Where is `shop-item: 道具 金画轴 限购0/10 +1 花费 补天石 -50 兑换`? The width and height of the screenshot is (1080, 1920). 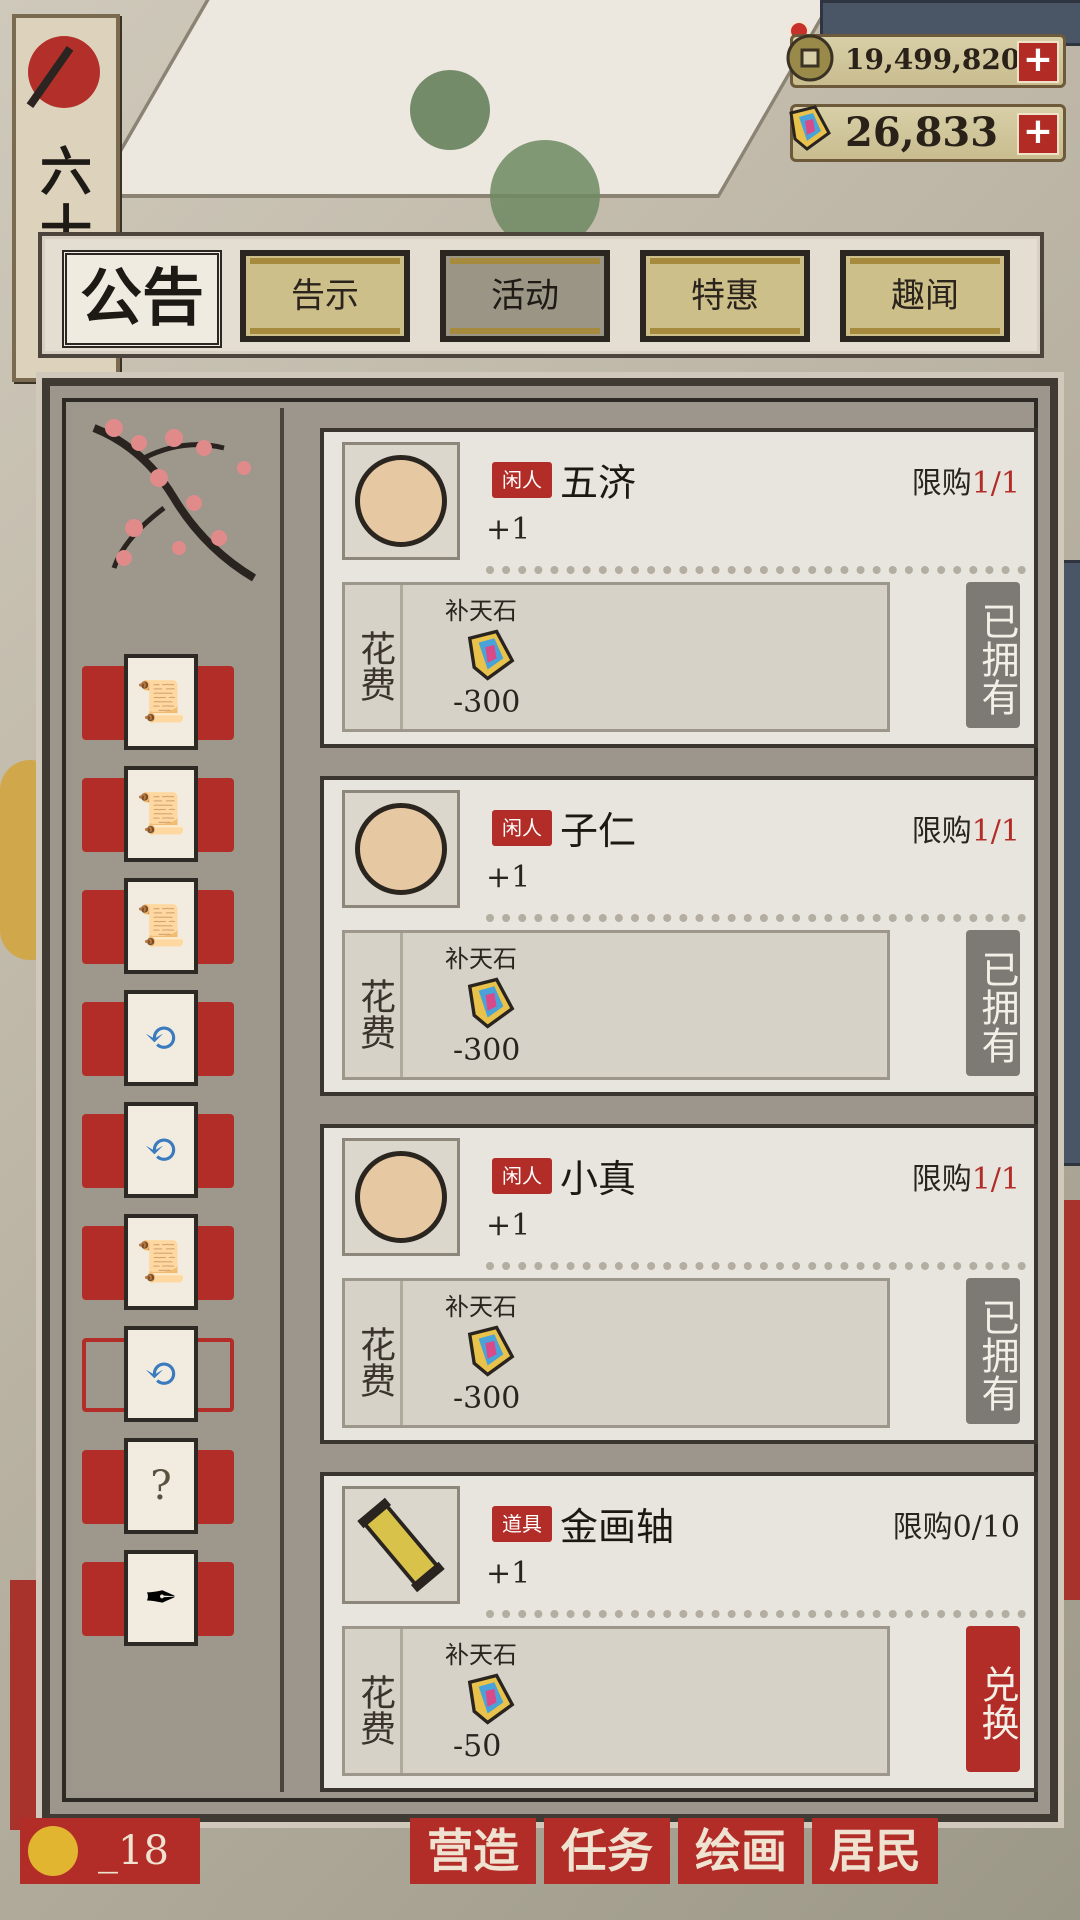
shop-item: 道具 金画轴 限购0/10 +1 花费 补天石 -50 兑换 is located at coordinates (679, 1632).